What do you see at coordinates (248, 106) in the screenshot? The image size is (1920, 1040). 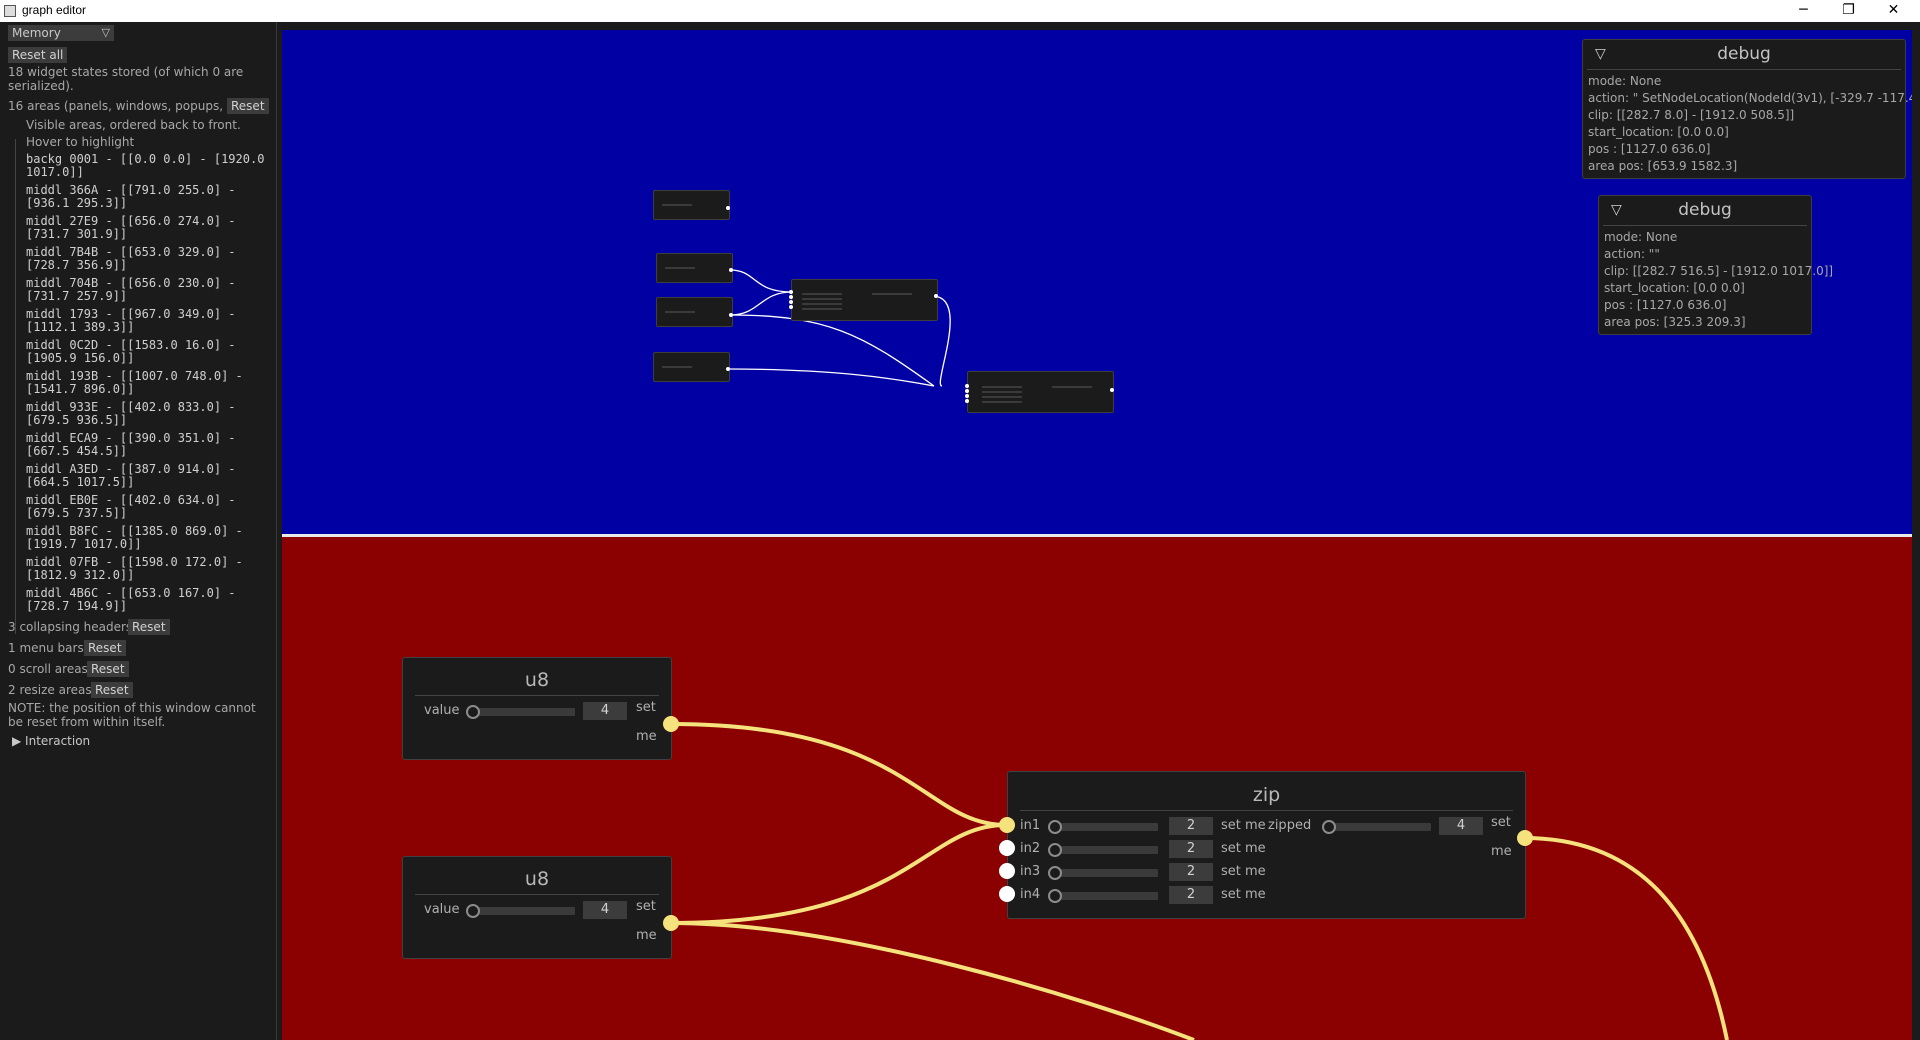 I see `areas-reset-button: Reset` at bounding box center [248, 106].